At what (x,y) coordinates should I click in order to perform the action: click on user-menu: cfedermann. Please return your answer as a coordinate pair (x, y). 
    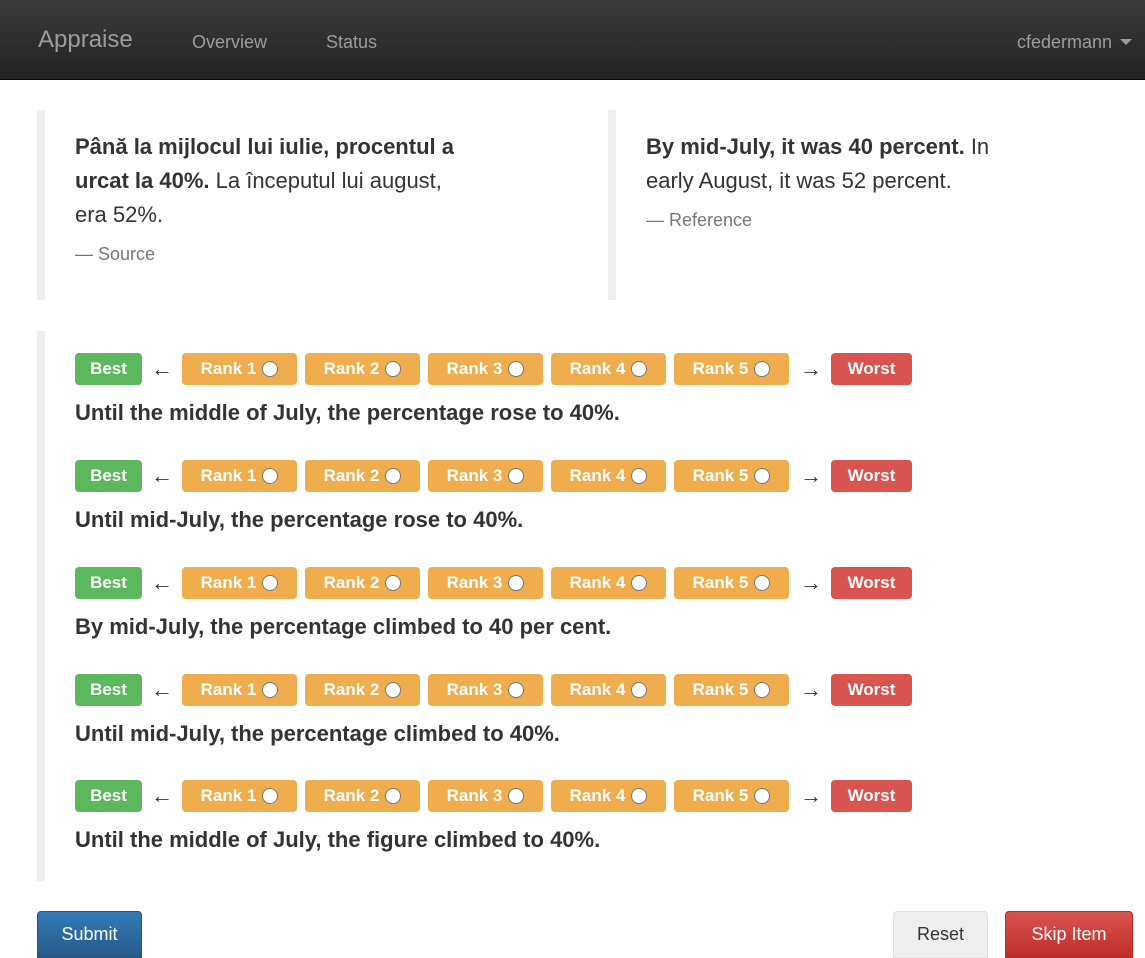
    Looking at the image, I should click on (1074, 42).